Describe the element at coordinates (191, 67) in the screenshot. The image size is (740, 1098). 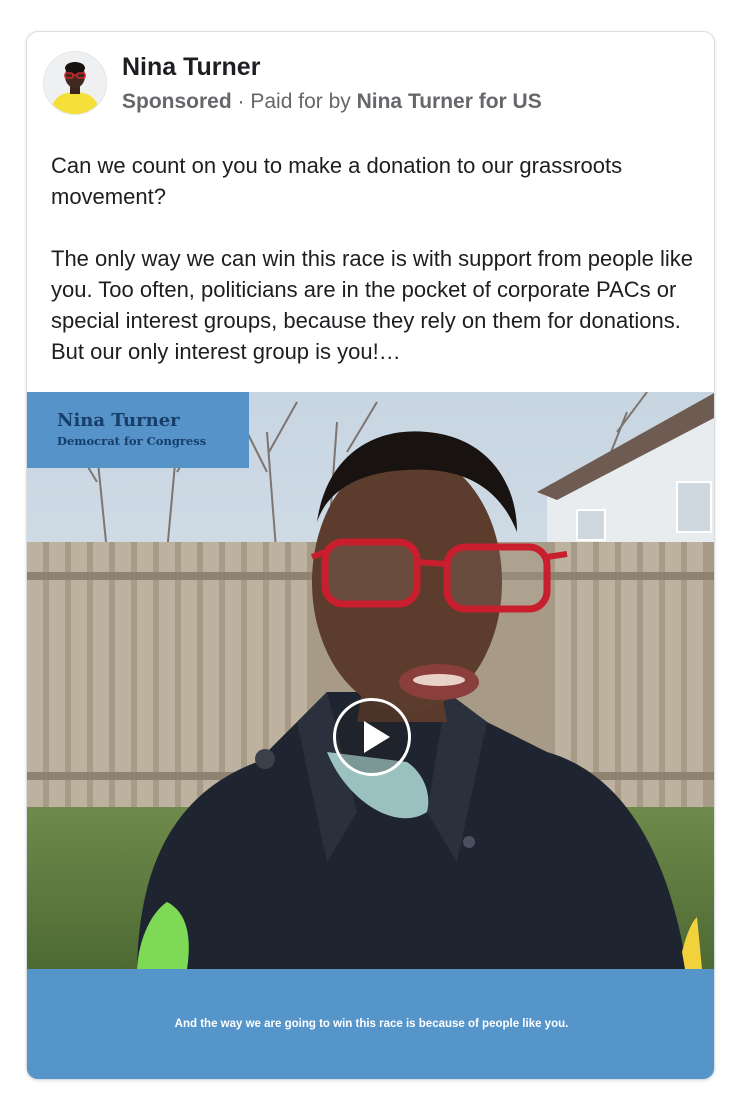
I see `author-name: Nina Turner` at that location.